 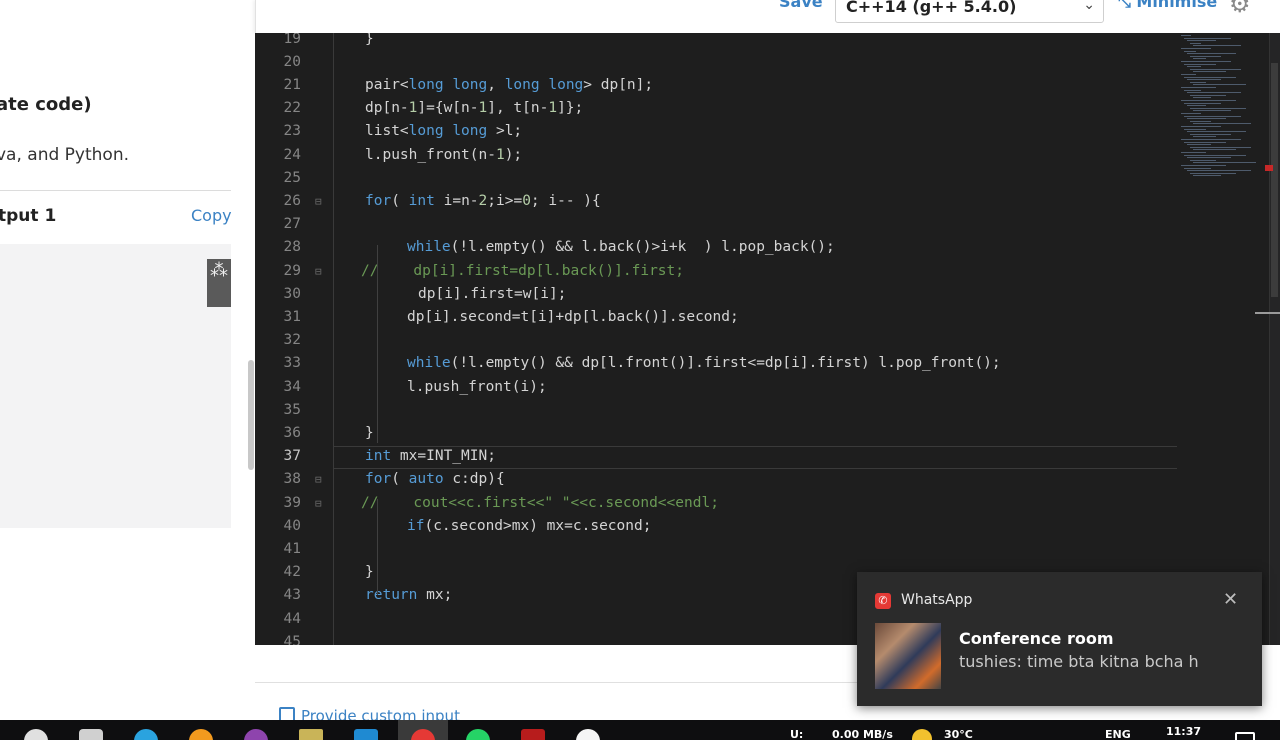 I want to click on left-panel-scrollbar, so click(x=251, y=415).